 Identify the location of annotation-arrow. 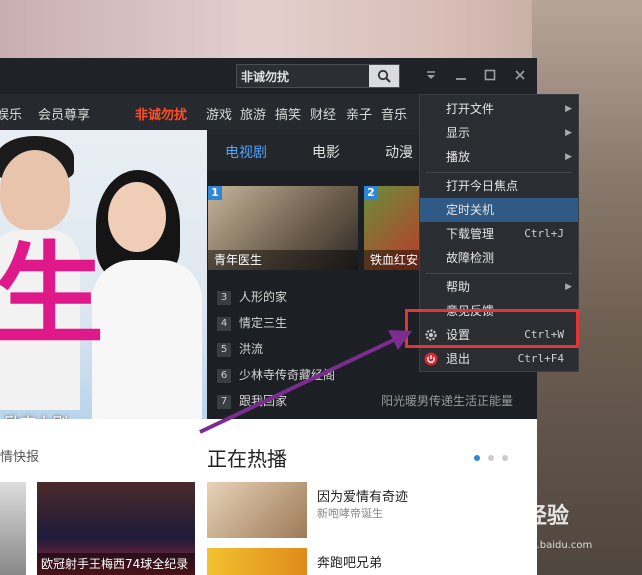
(305, 382).